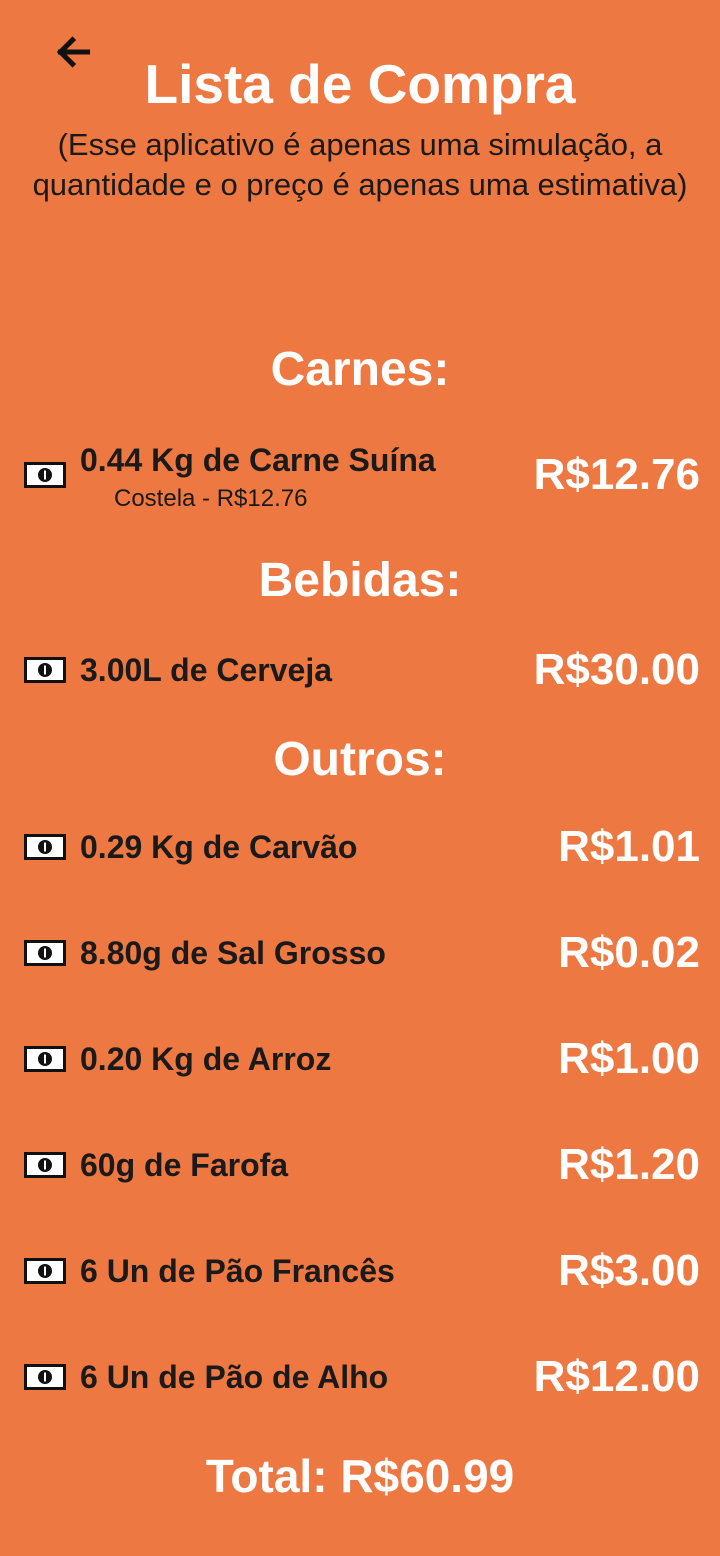 The width and height of the screenshot is (720, 1556). What do you see at coordinates (360, 84) in the screenshot?
I see `page-title: Lista de Compra` at bounding box center [360, 84].